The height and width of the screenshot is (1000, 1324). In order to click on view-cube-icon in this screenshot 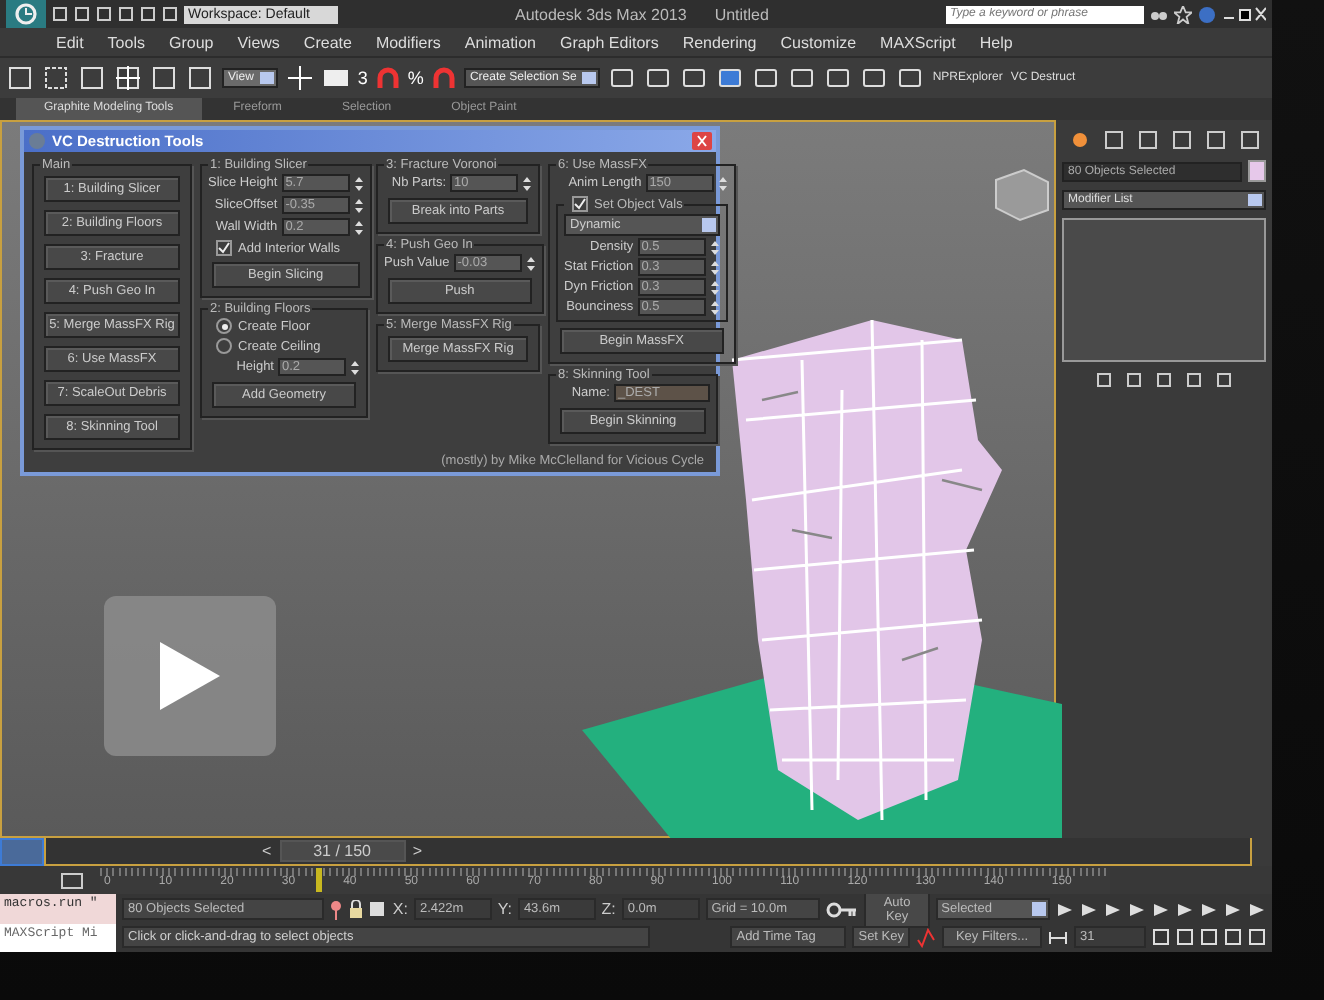, I will do `click(1022, 195)`.